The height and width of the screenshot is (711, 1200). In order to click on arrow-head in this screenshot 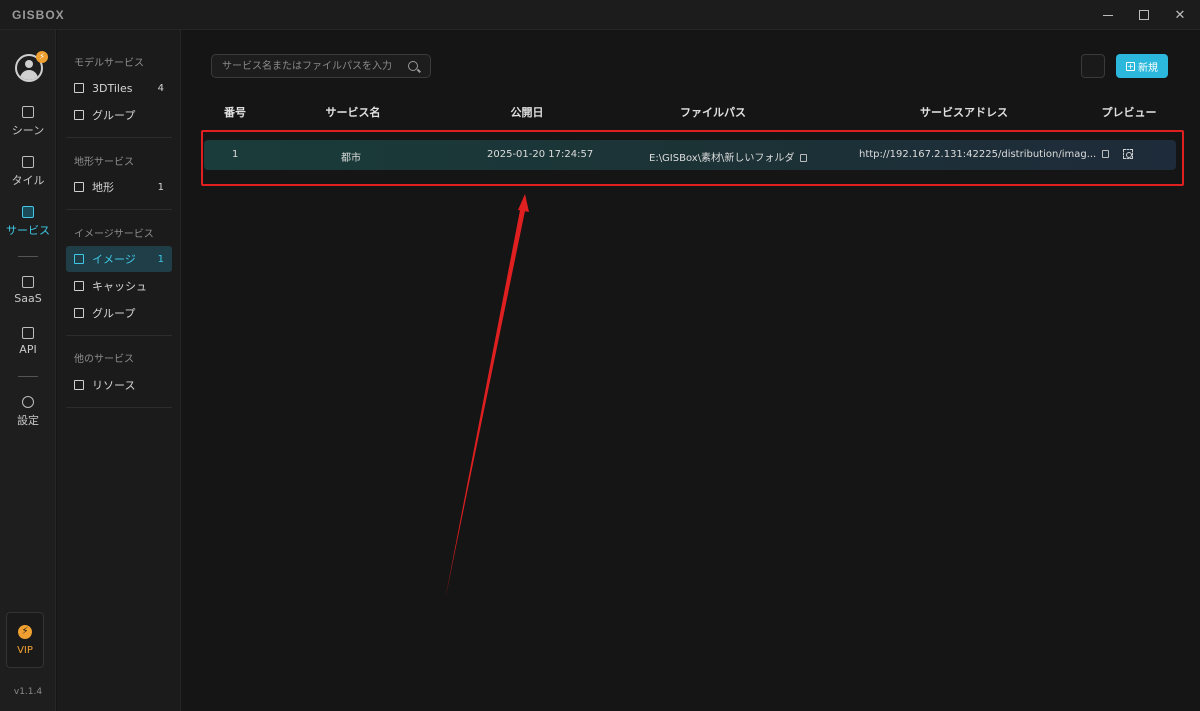, I will do `click(523, 203)`.